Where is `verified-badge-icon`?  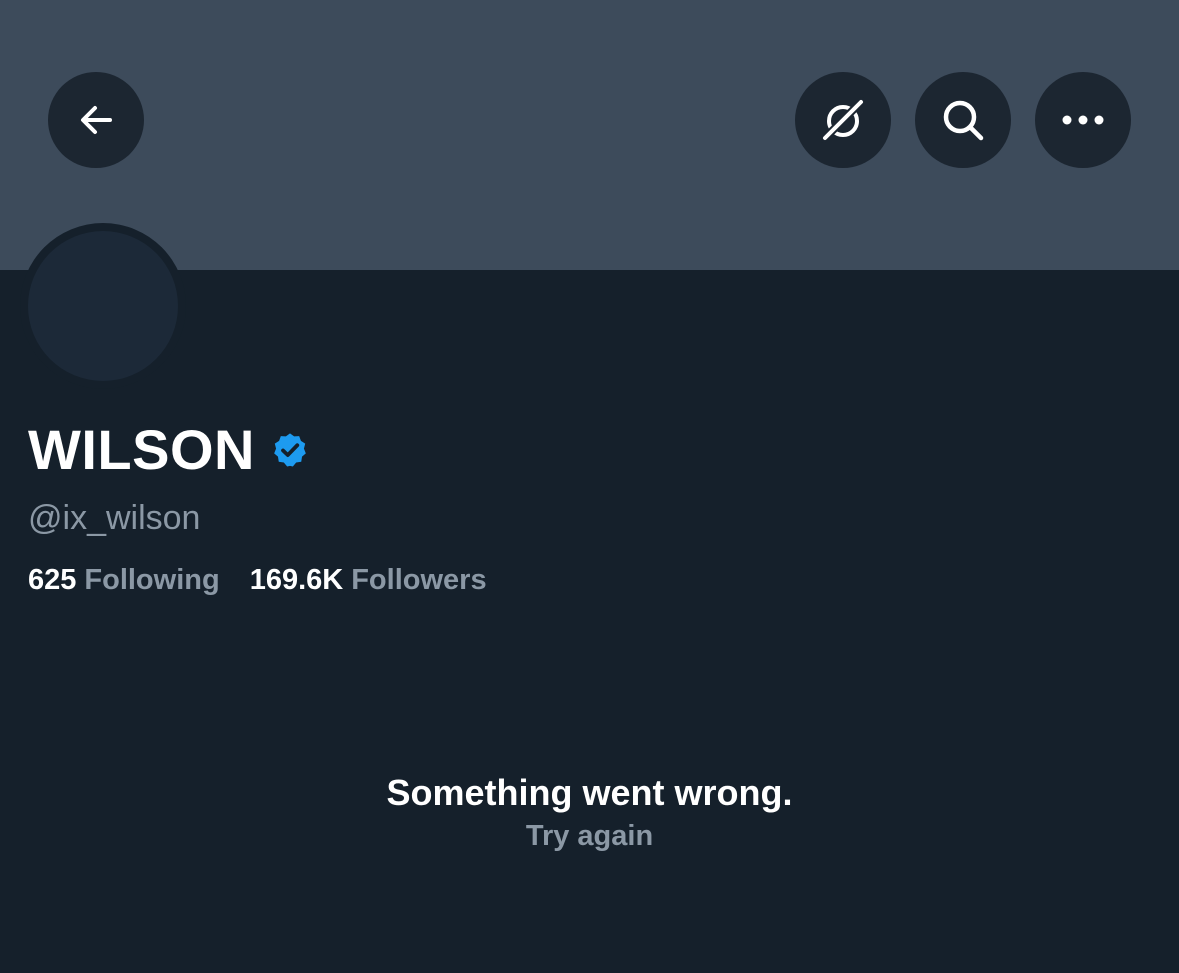
verified-badge-icon is located at coordinates (290, 450).